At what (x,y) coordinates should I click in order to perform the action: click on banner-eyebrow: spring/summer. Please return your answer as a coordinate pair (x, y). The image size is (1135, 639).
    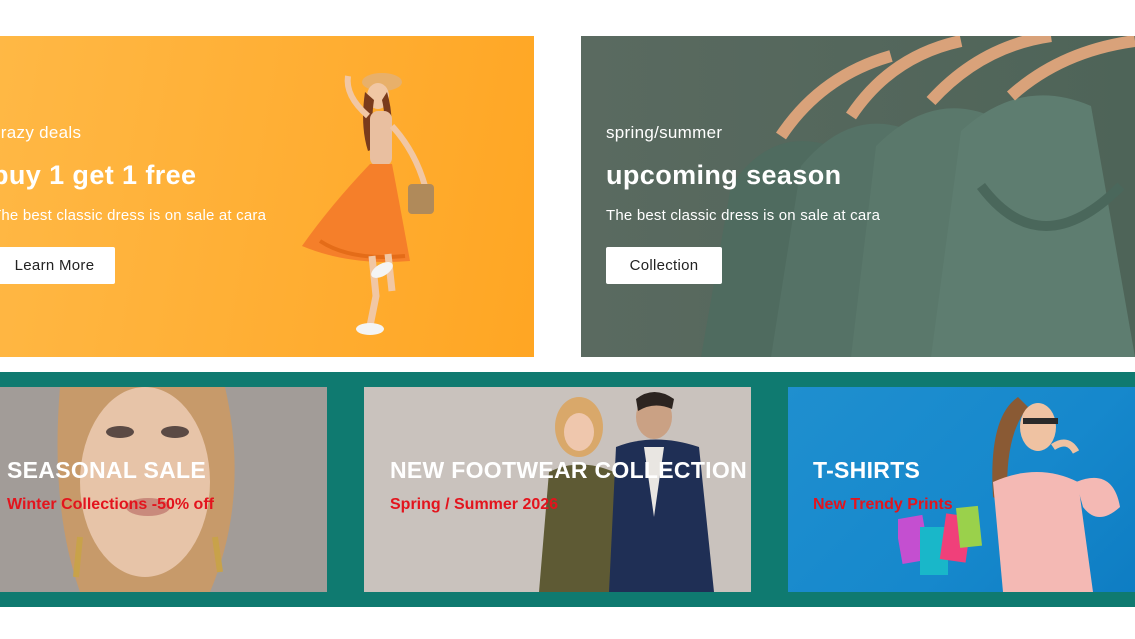
    Looking at the image, I should click on (664, 132).